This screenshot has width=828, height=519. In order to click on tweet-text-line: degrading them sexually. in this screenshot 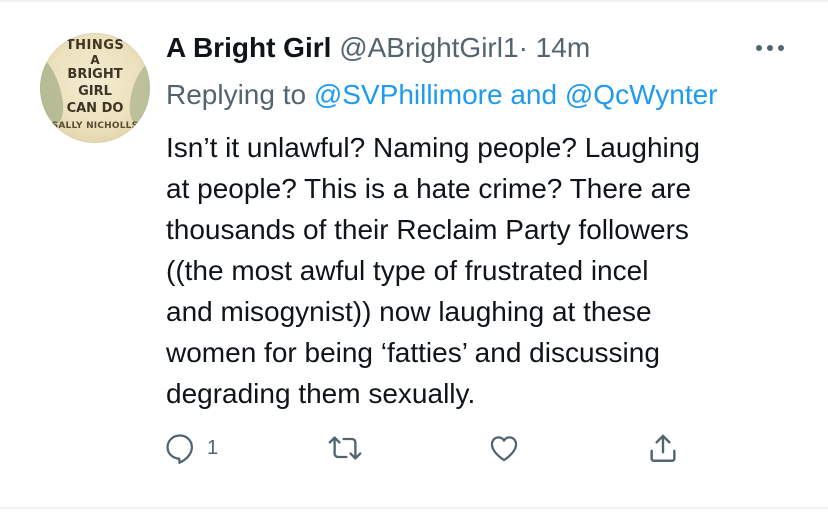, I will do `click(321, 393)`.